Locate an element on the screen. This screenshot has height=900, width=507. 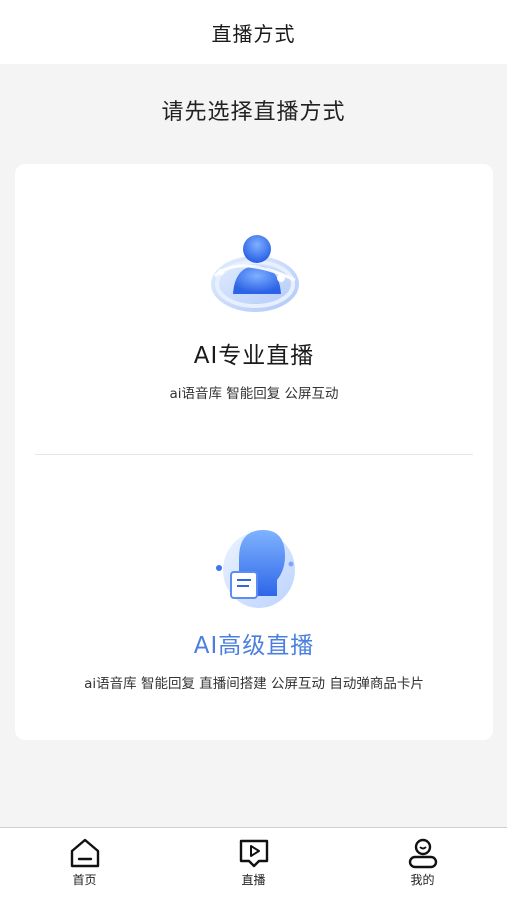
option-description: ai语音库 智能回复 直播间搭建 公屏互动 自动弹商品卡片 is located at coordinates (254, 684).